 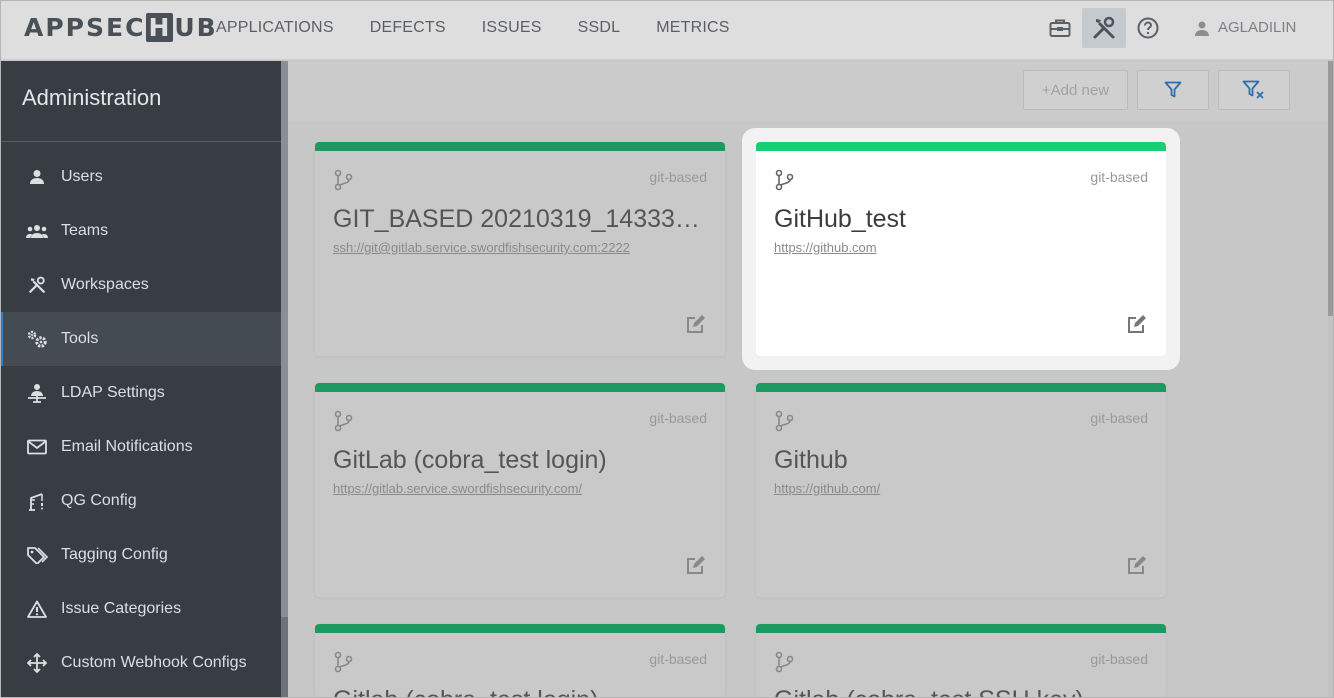 I want to click on card-url: https://github.com/, so click(x=827, y=488).